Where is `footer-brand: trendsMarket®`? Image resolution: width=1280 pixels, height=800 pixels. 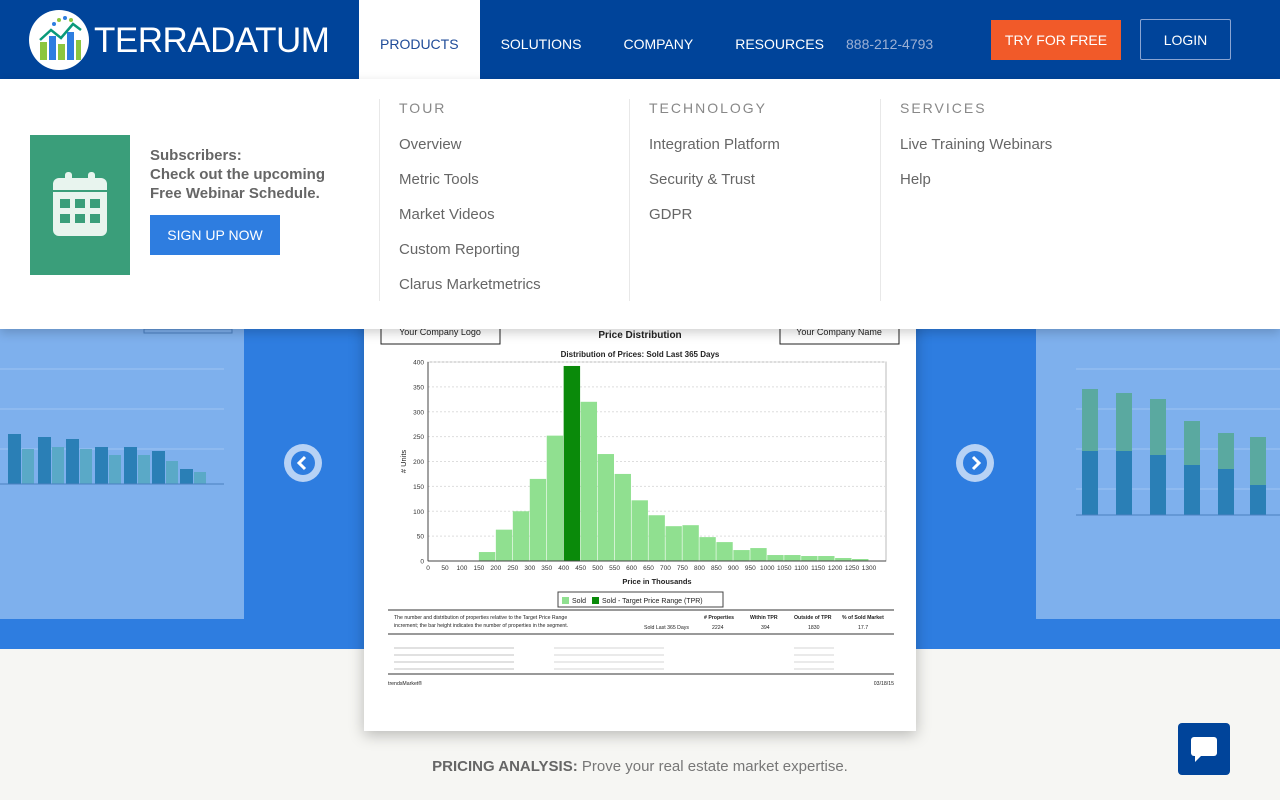 footer-brand: trendsMarket® is located at coordinates (405, 683).